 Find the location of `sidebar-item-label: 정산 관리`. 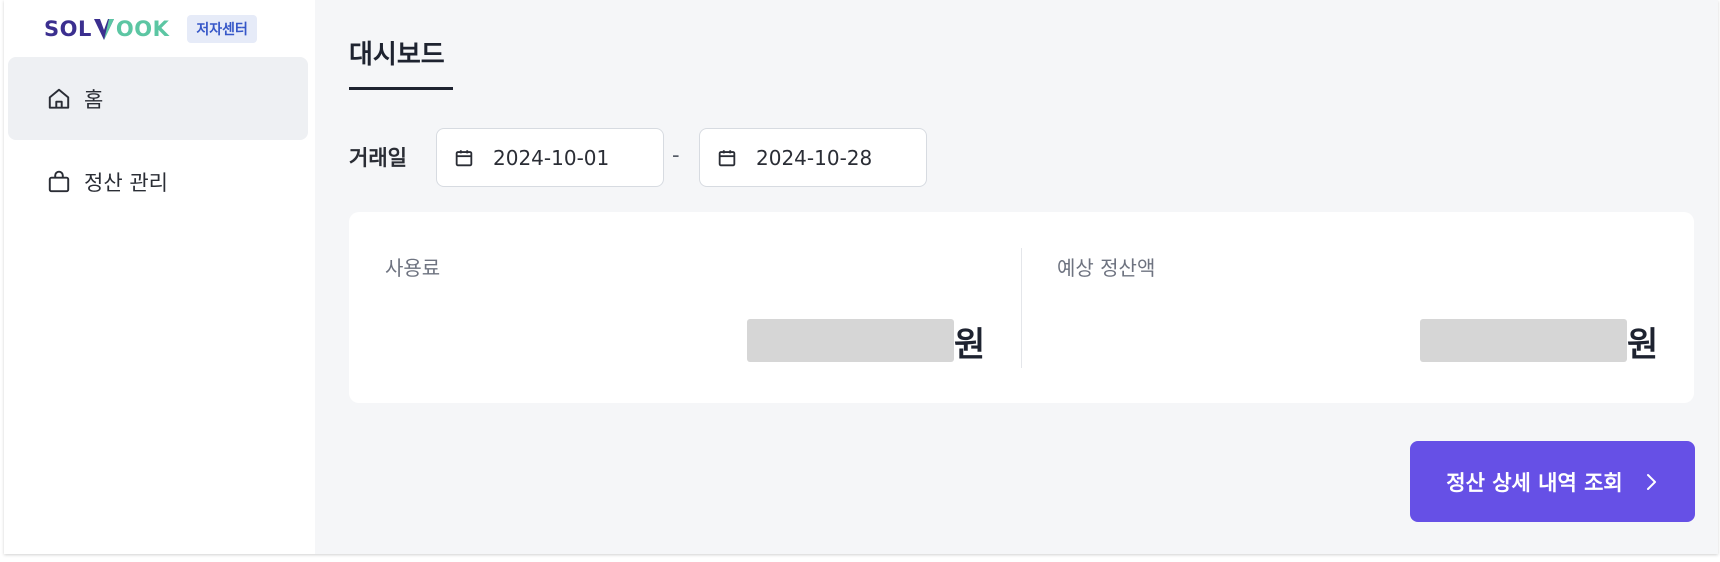

sidebar-item-label: 정산 관리 is located at coordinates (126, 182).